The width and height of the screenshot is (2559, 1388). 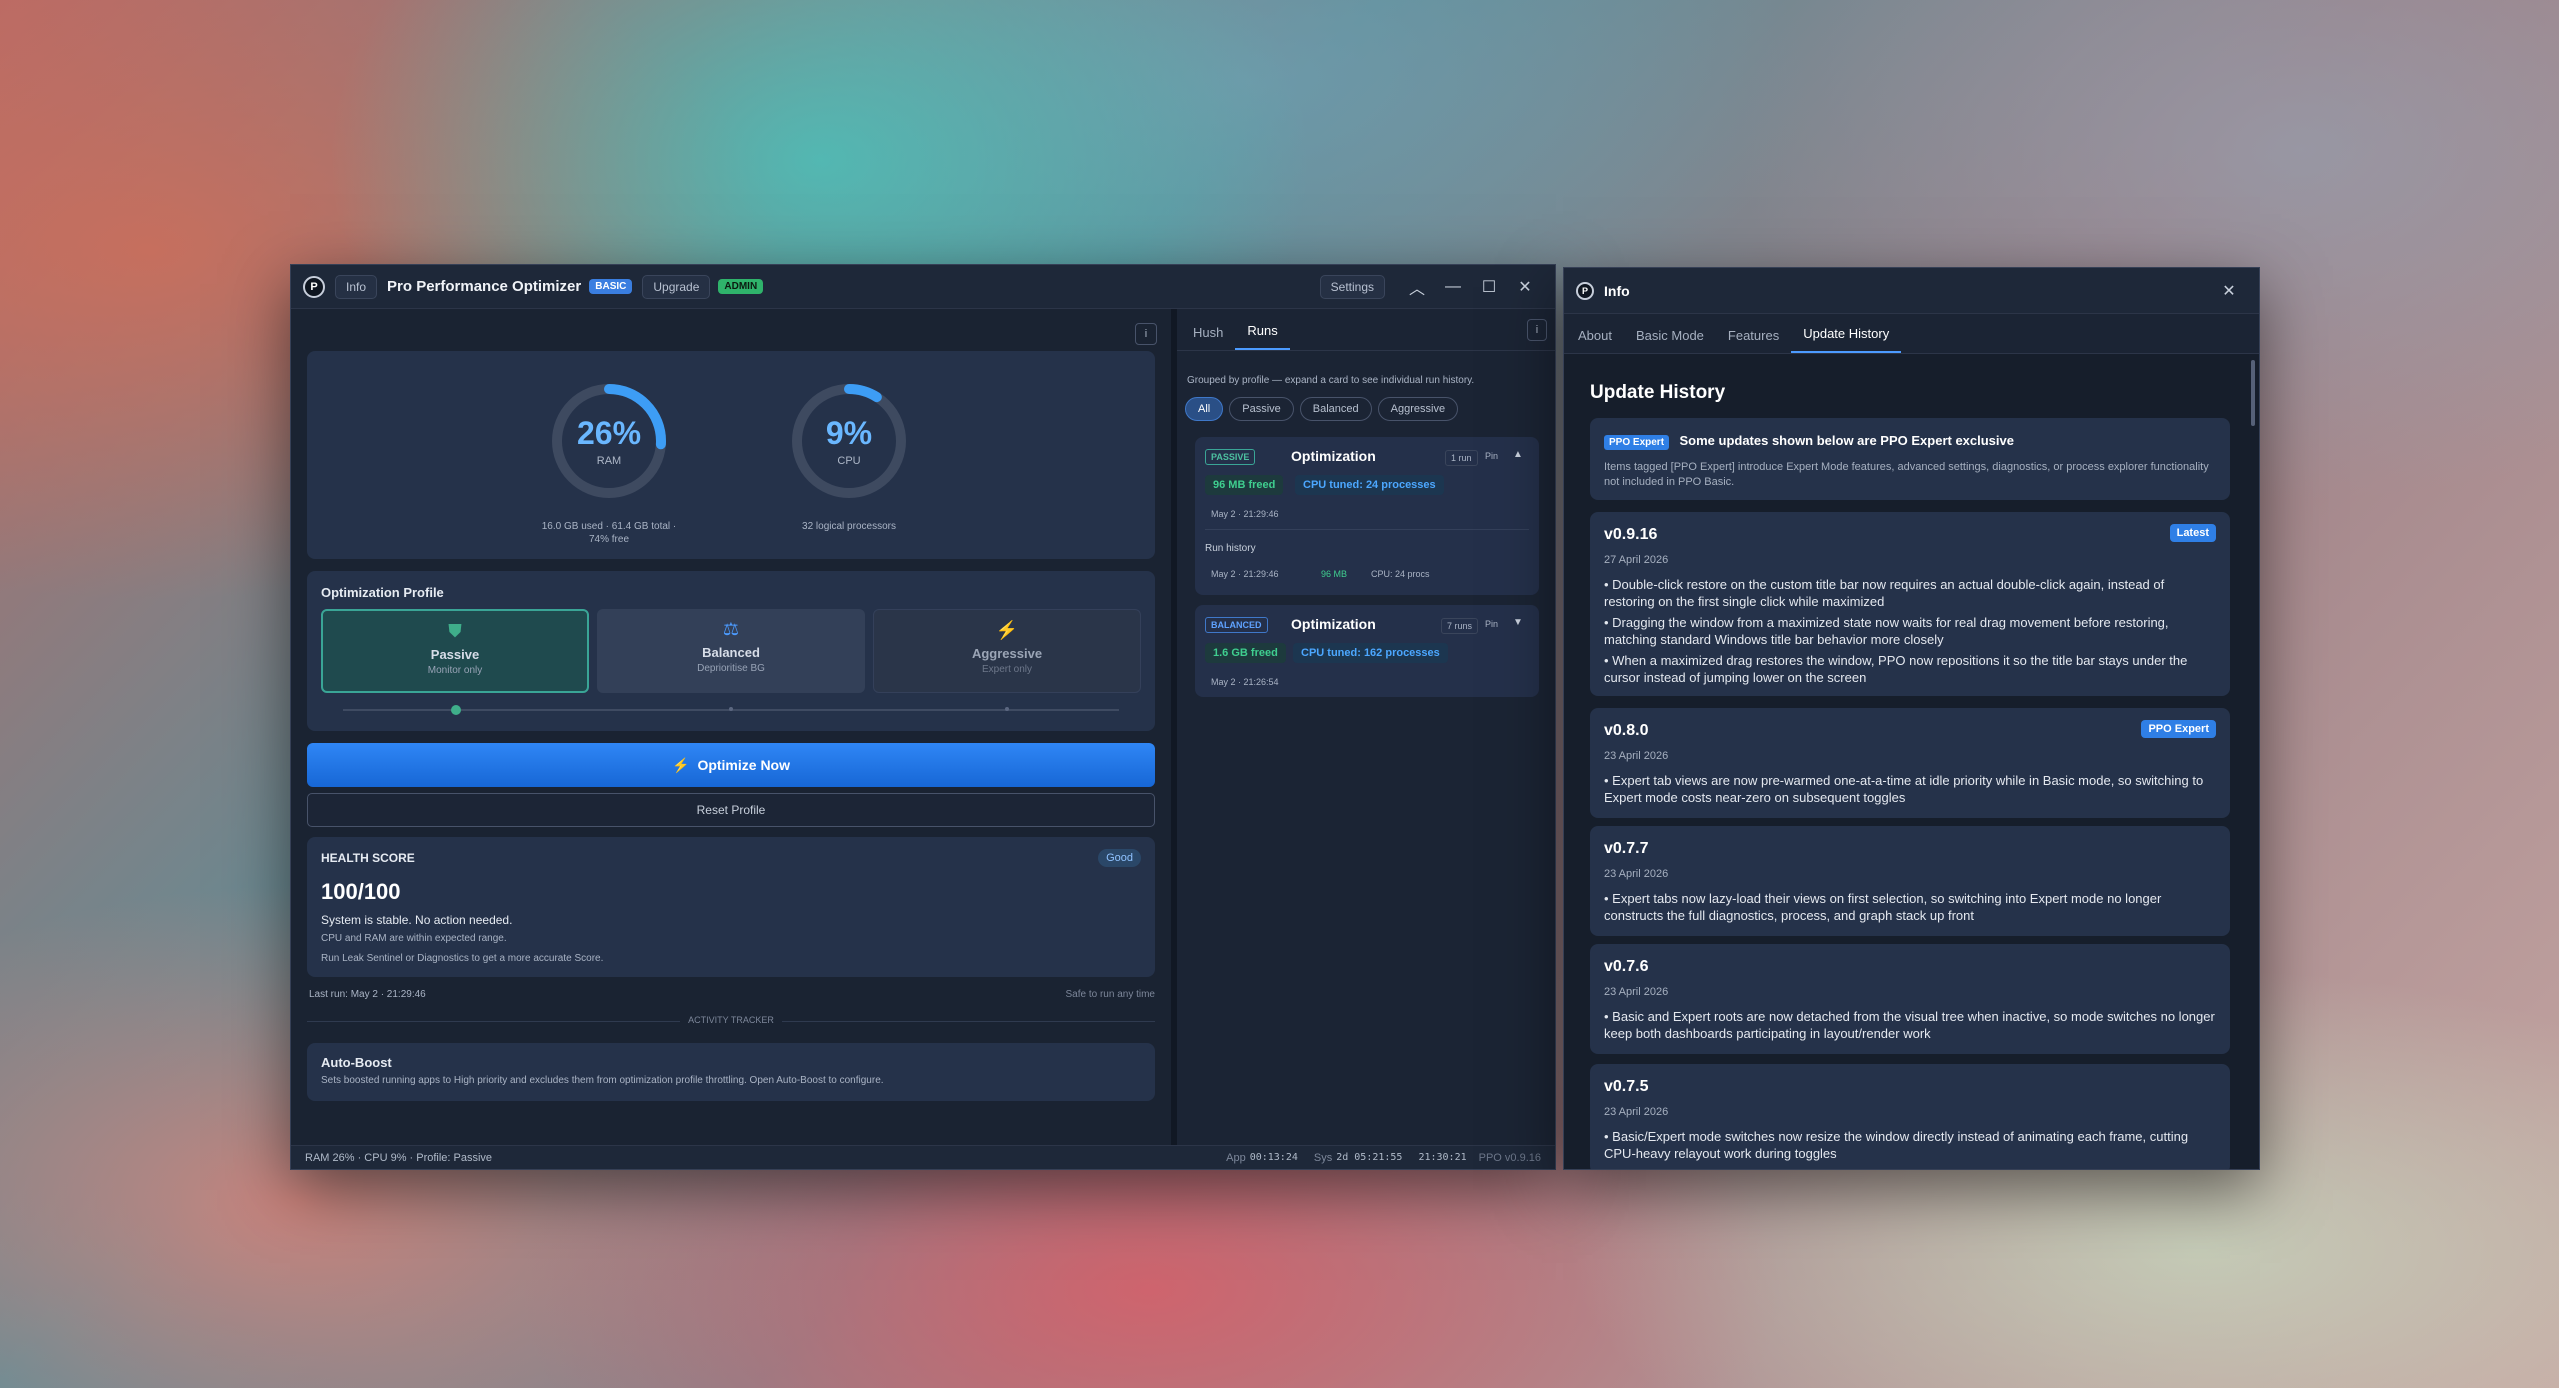 What do you see at coordinates (609, 433) in the screenshot?
I see `ram-value: 26%` at bounding box center [609, 433].